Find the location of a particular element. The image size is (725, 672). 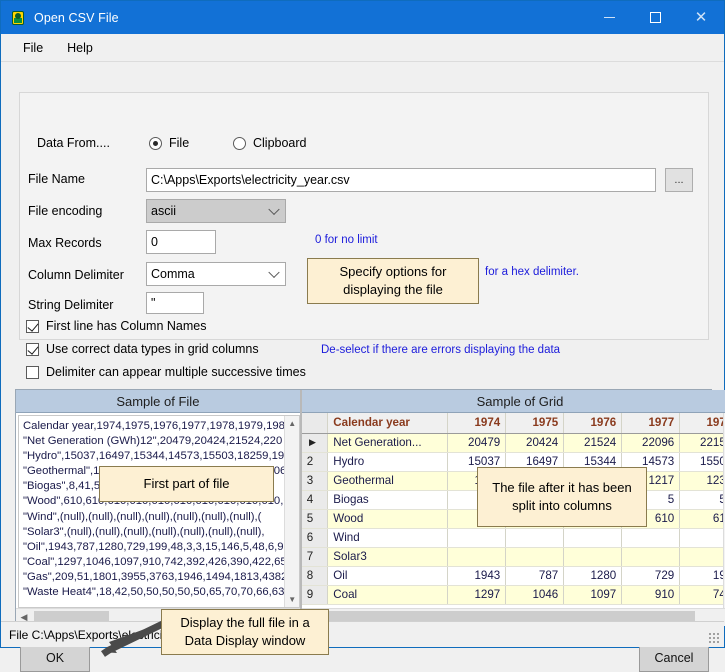

string-delimiter-input is located at coordinates (175, 303).